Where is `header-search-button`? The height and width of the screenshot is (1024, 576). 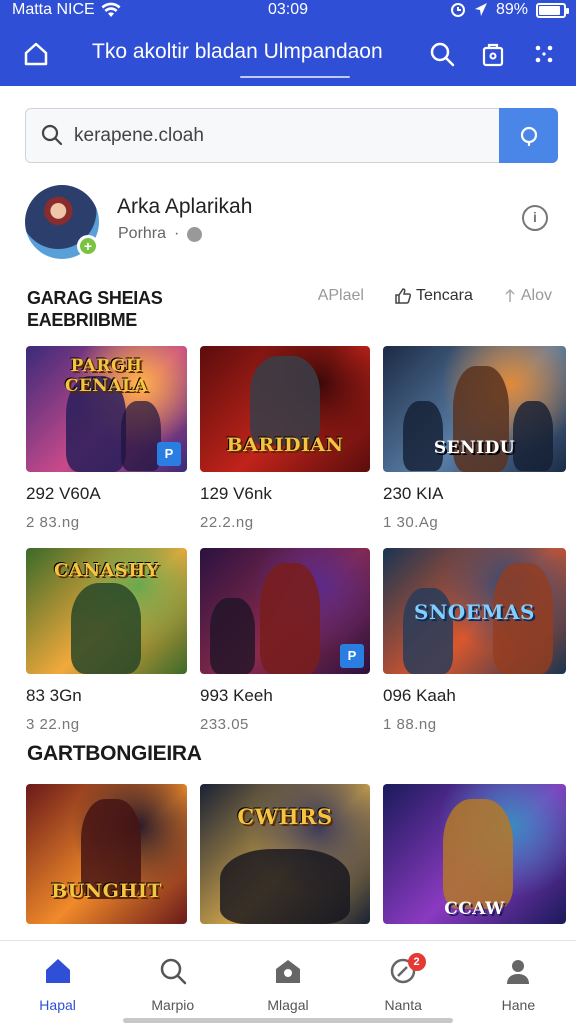
header-search-button is located at coordinates (442, 54).